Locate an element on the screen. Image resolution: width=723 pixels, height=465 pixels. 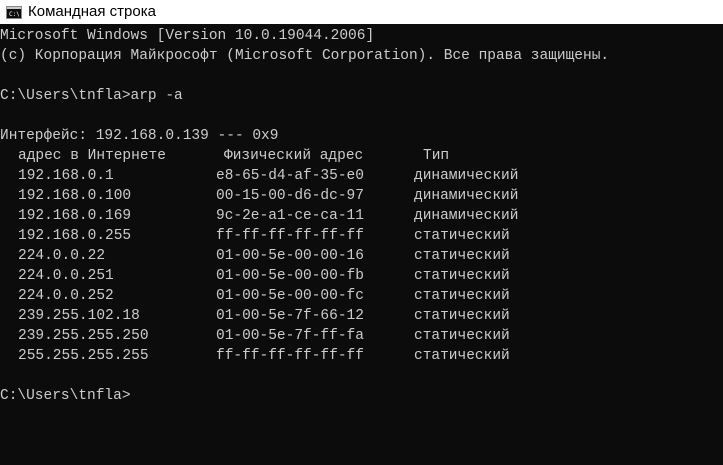
table-row: 224.0.0.252 01-00-5e-00-00-fc статический is located at coordinates (361, 296).